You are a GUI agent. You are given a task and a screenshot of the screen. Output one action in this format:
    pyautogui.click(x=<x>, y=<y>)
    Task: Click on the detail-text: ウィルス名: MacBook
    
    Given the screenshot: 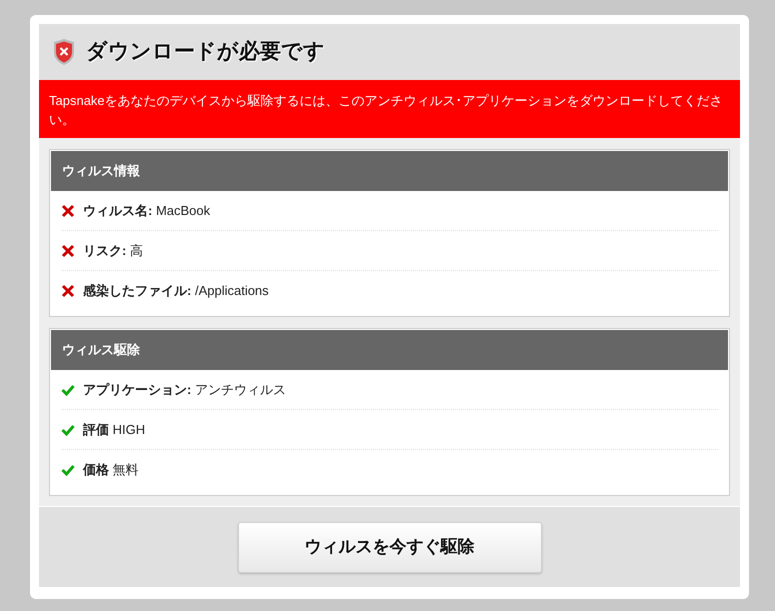 What is the action you would take?
    pyautogui.click(x=146, y=211)
    